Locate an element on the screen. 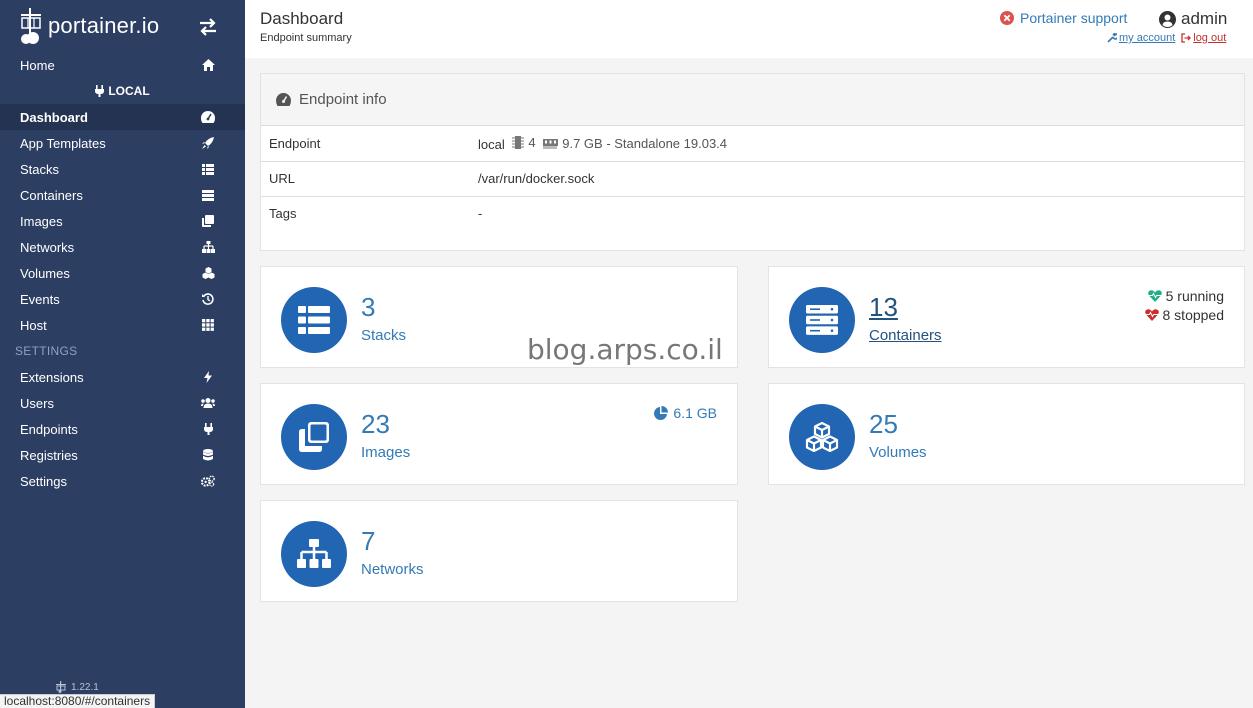 This screenshot has width=1253, height=708. settings-section-title: SETTINGS is located at coordinates (46, 351).